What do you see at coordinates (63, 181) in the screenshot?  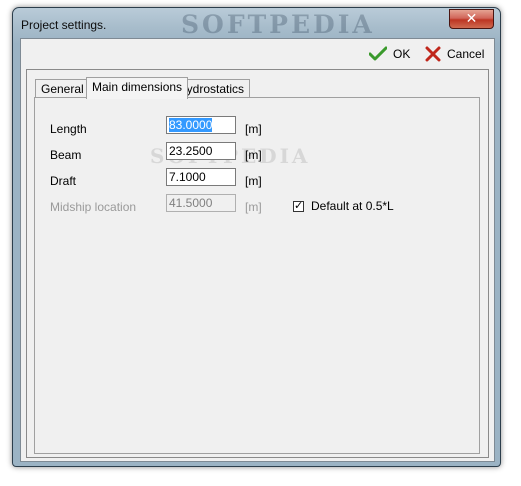 I see `draft-label: Draft` at bounding box center [63, 181].